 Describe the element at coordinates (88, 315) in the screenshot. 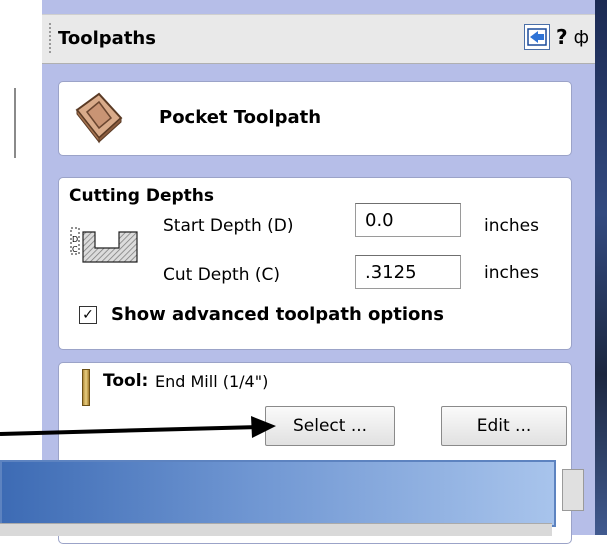

I see `advanced-options-checkbox: ✓` at that location.